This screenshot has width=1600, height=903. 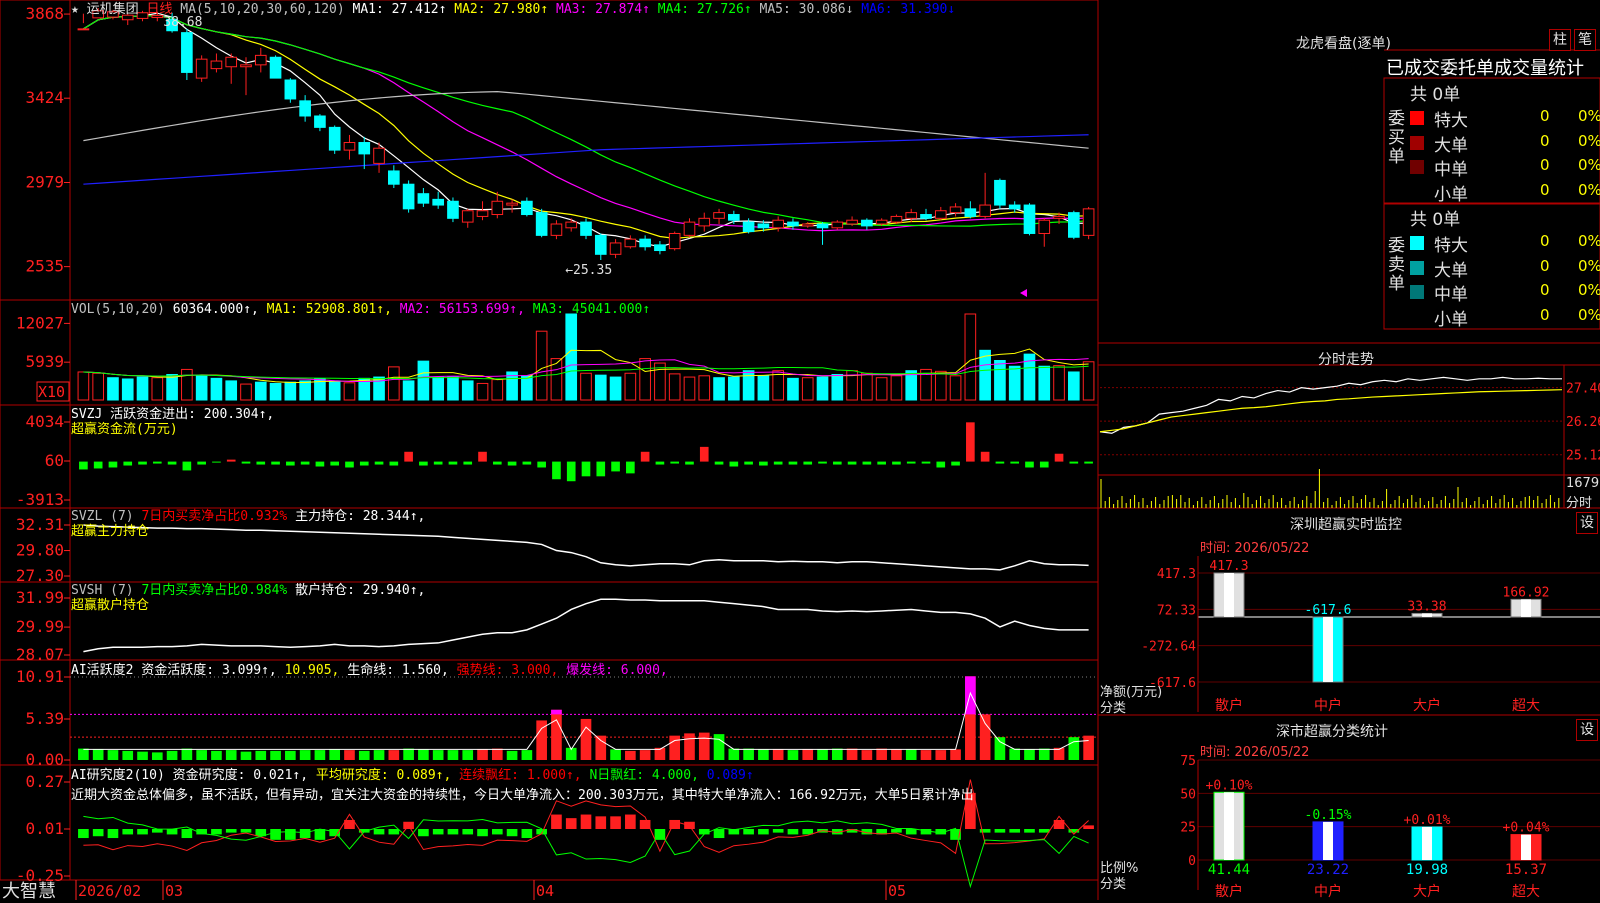 I want to click on price-tick-label: 2979, so click(x=44, y=182).